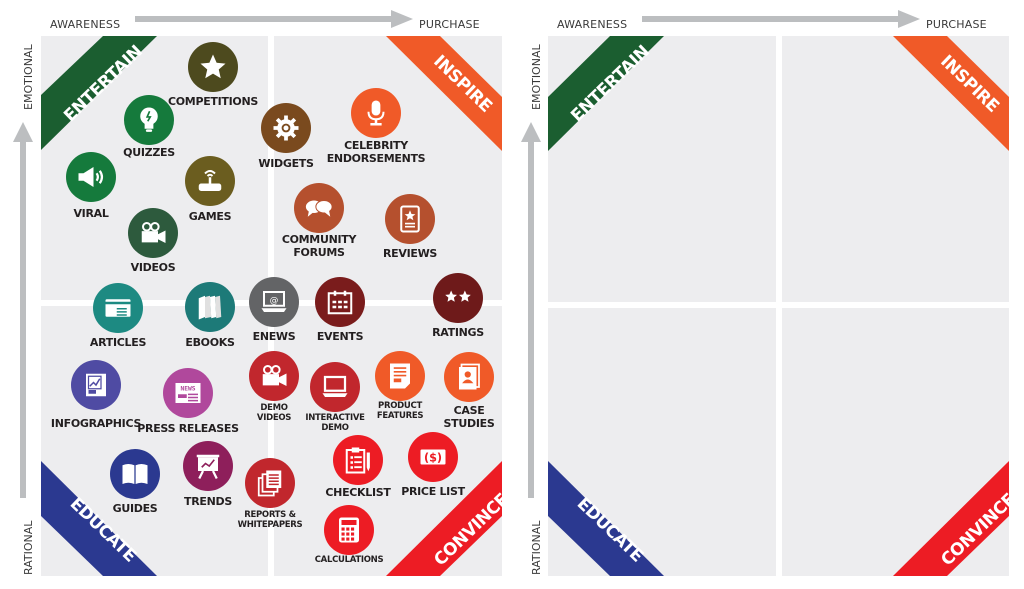  Describe the element at coordinates (210, 216) in the screenshot. I see `content-item-label: GAMES` at that location.